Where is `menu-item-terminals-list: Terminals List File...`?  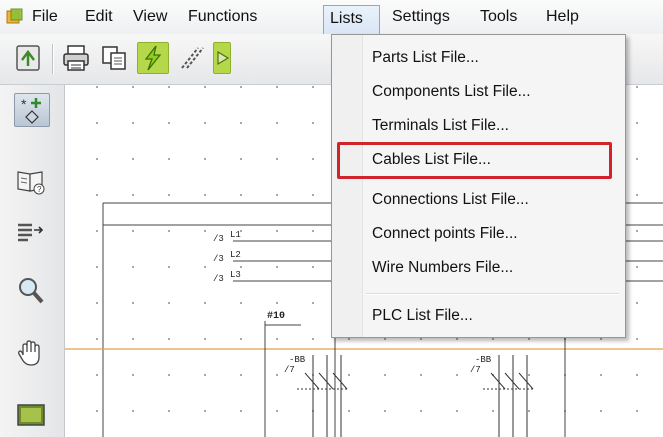
menu-item-terminals-list: Terminals List File... is located at coordinates (478, 126).